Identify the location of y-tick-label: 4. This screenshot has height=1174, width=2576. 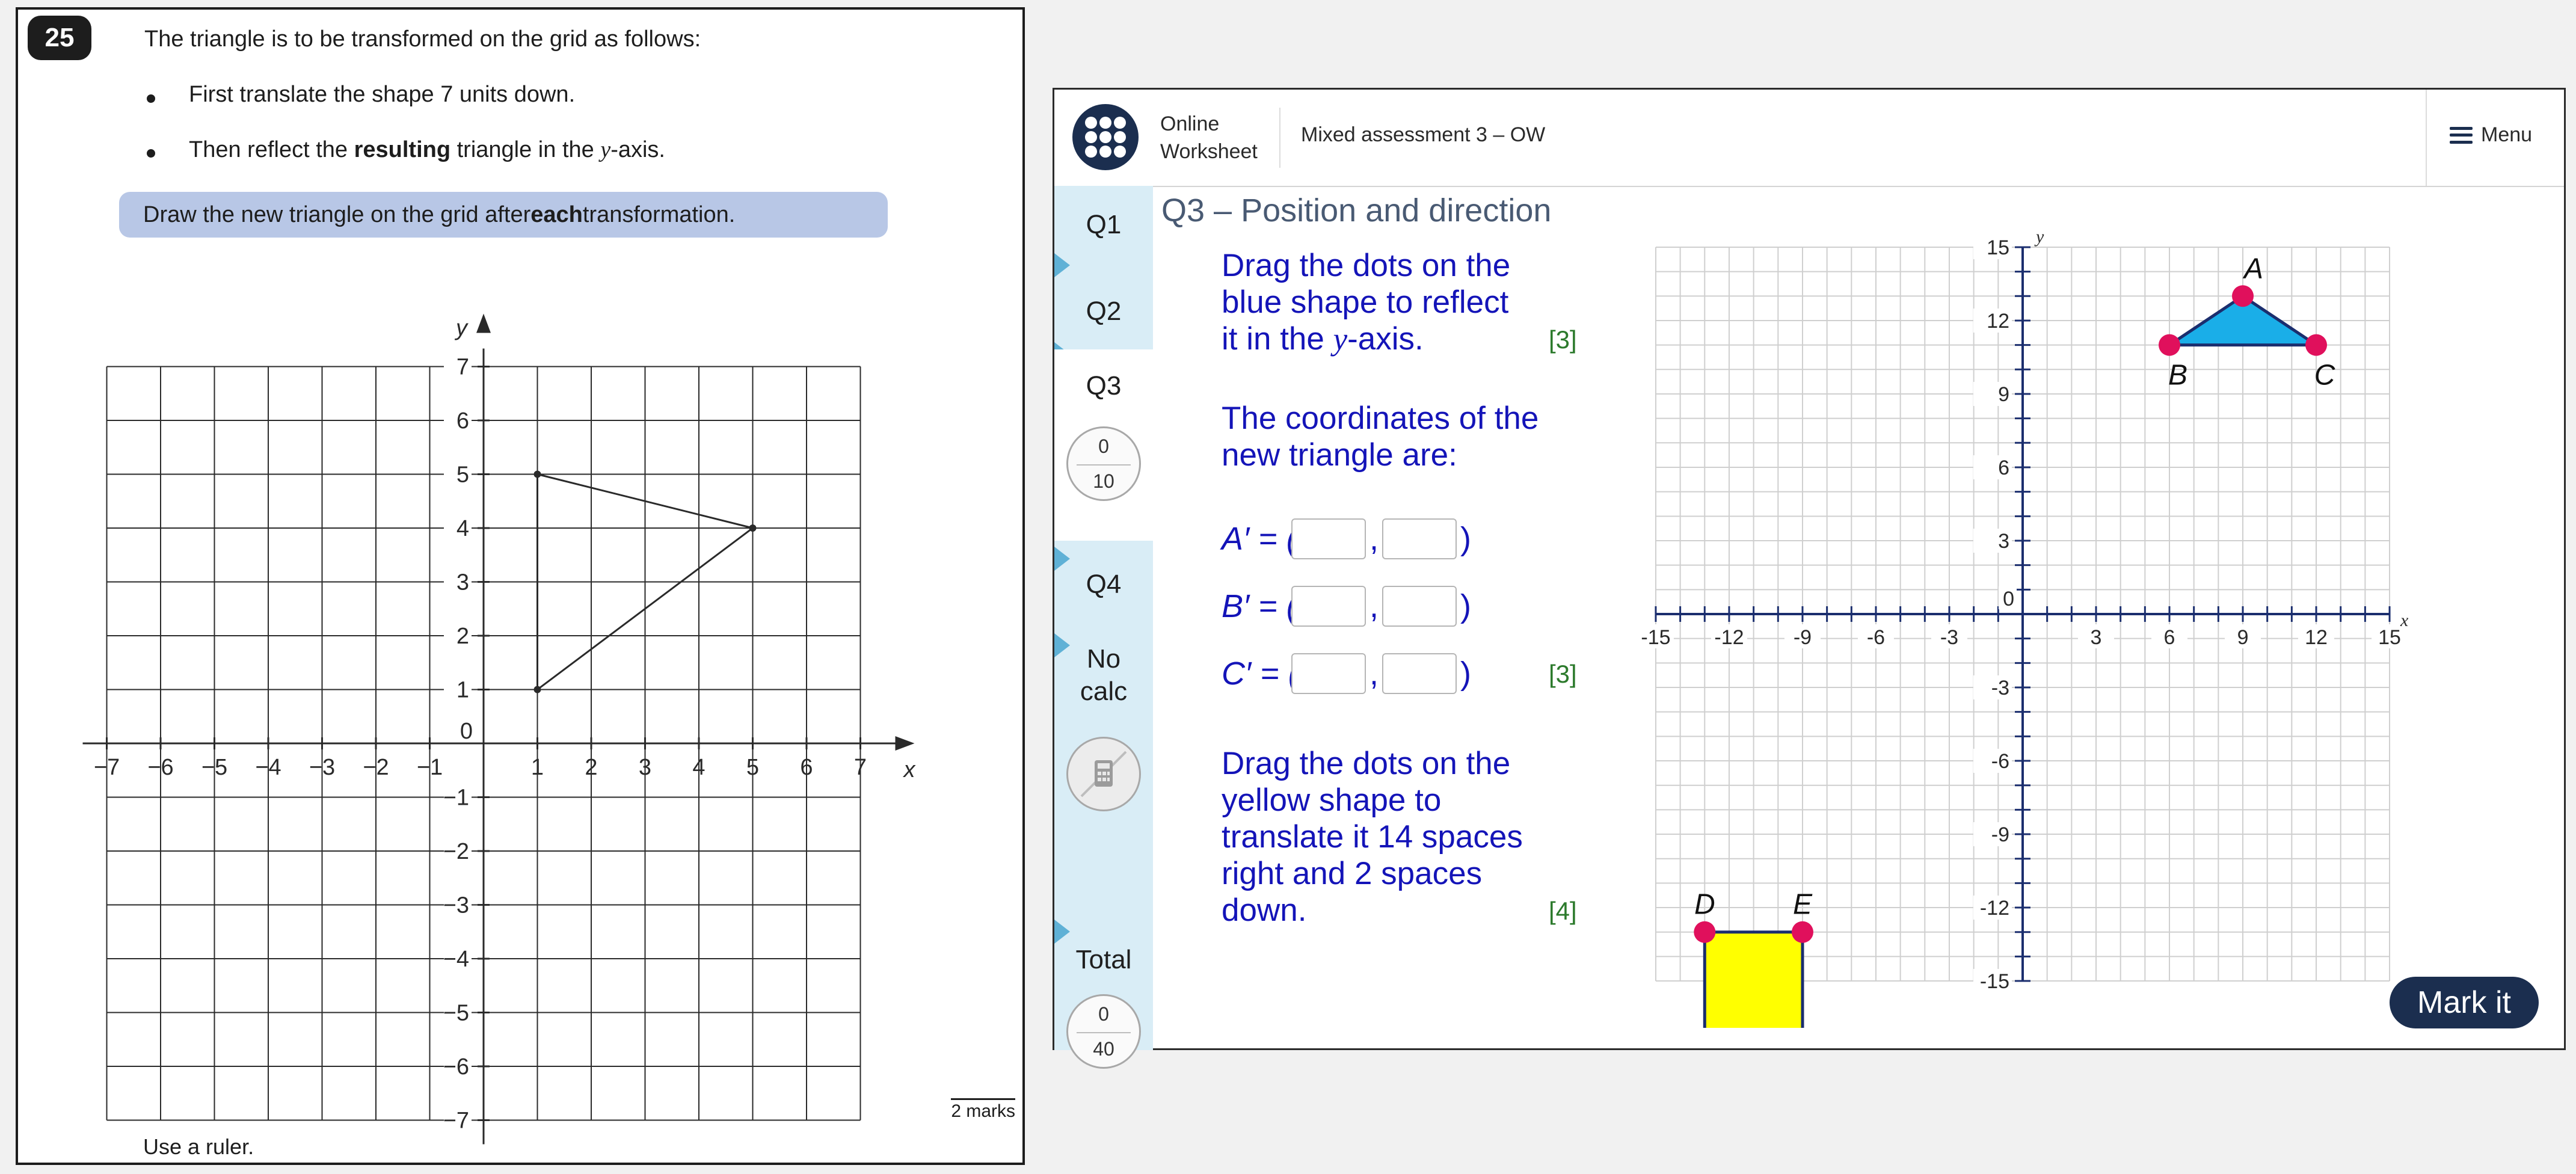
(462, 528).